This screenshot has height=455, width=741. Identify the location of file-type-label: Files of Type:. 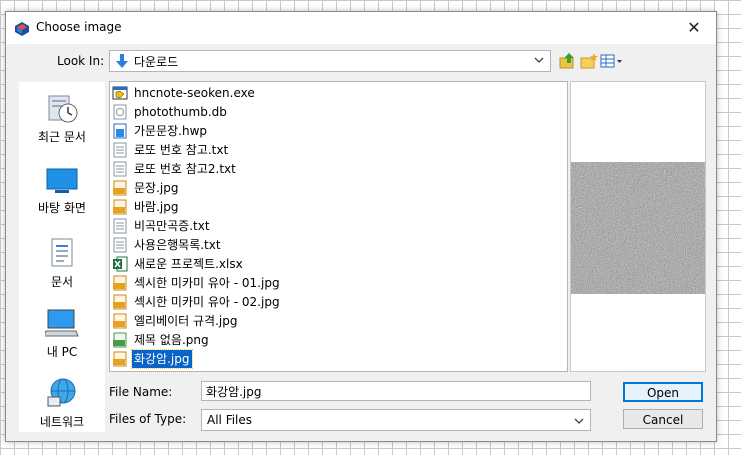
(148, 419).